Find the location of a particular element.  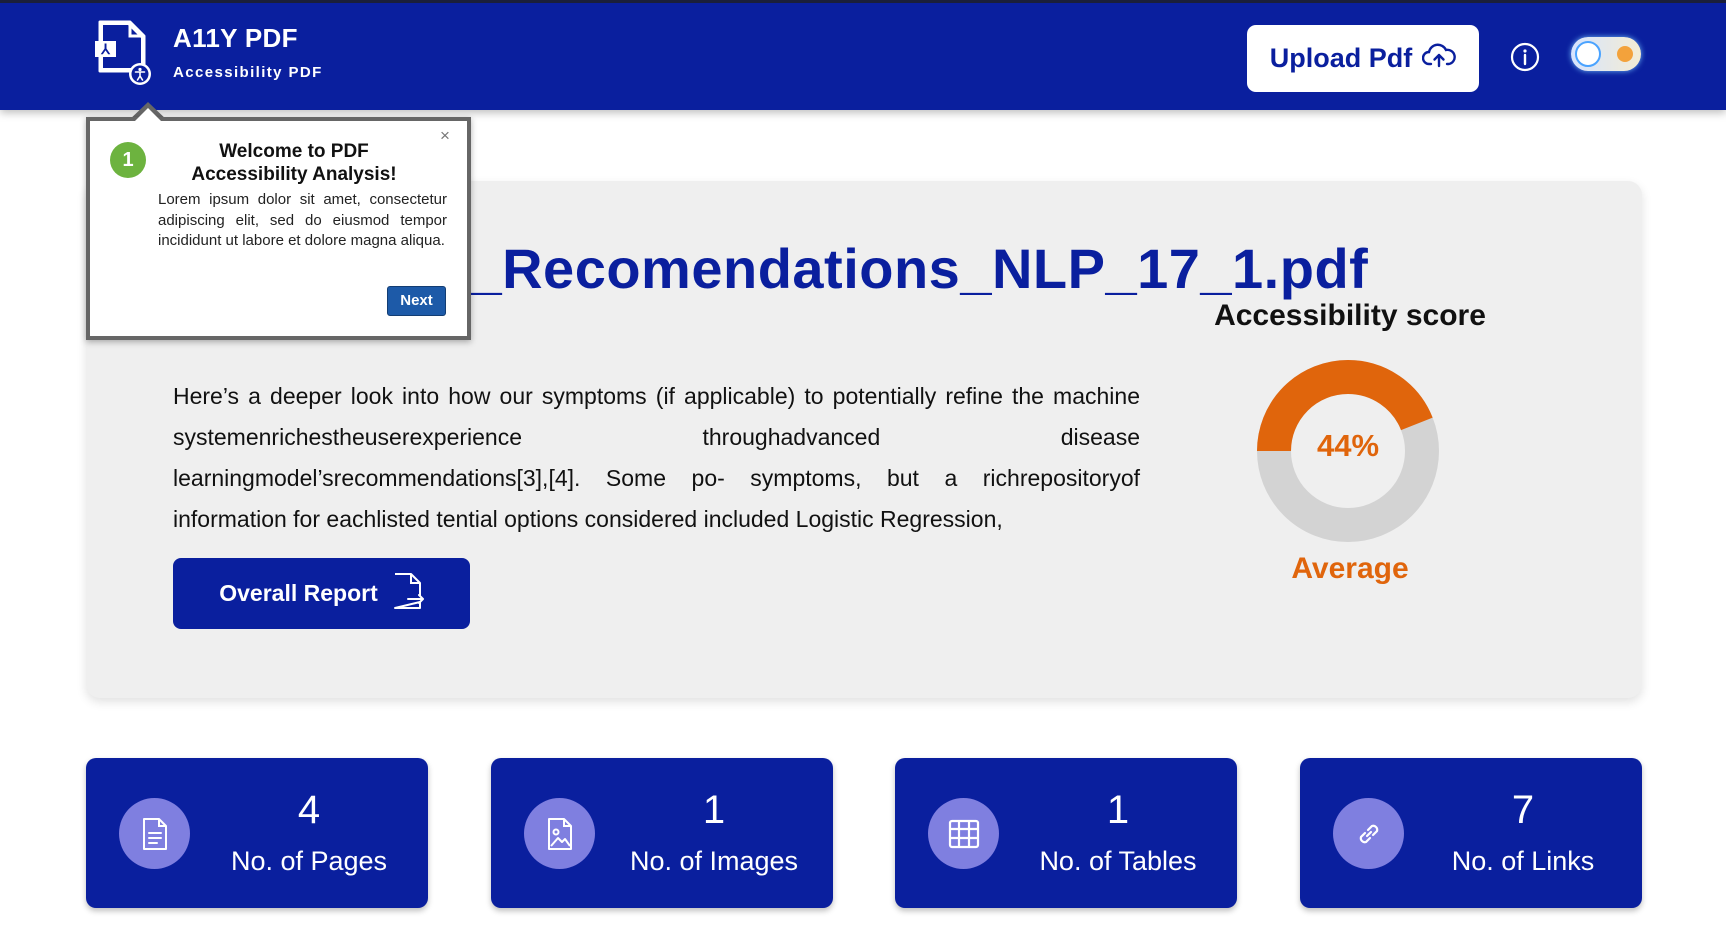

top-navbar: ⅄ A11Y PDF Accessibility PDF Upload Pdf is located at coordinates (863, 55).